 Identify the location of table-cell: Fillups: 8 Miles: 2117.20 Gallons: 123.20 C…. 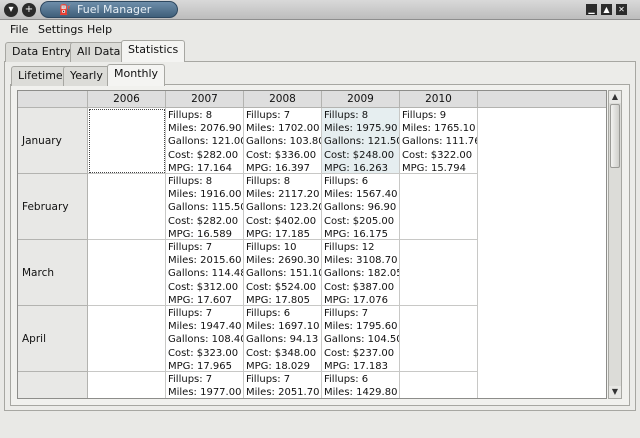
(283, 207).